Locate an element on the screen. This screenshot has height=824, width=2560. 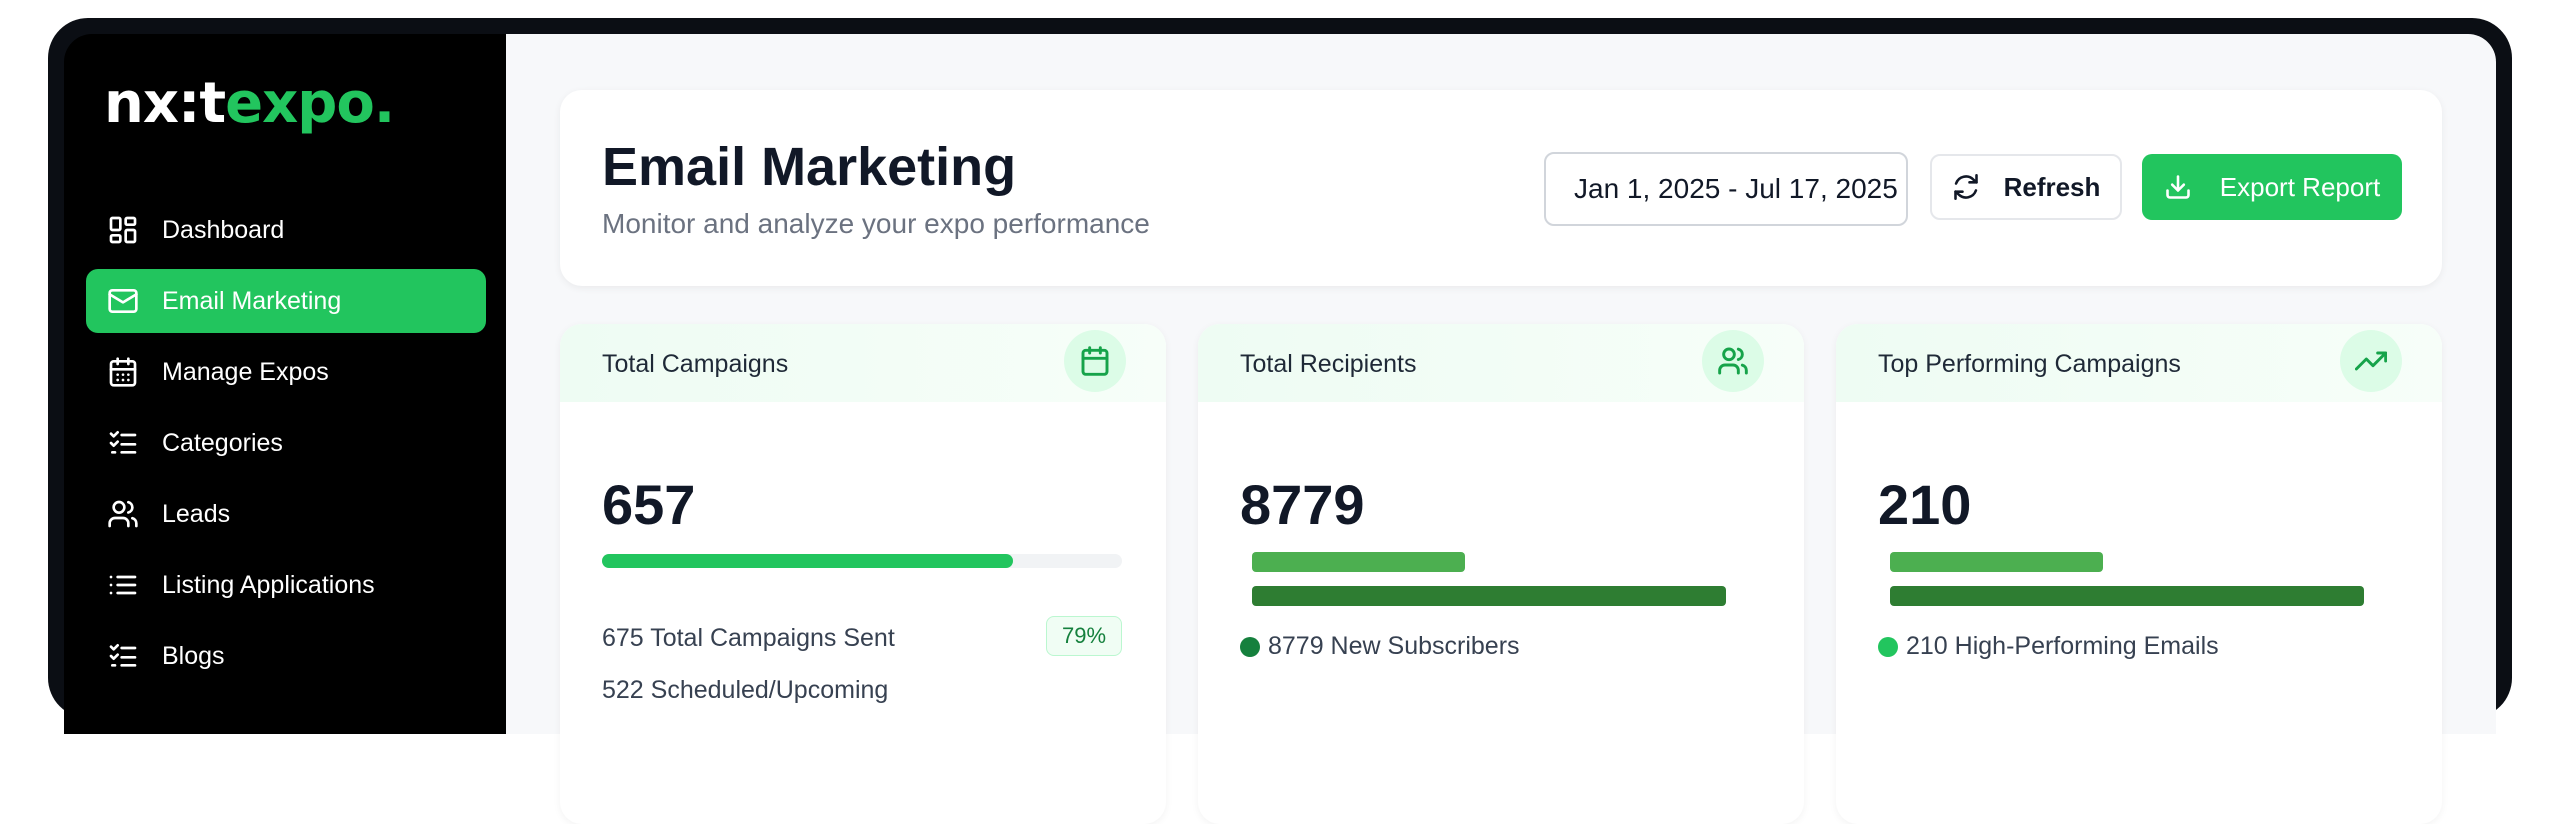
refresh-label: Refresh is located at coordinates (2052, 186).